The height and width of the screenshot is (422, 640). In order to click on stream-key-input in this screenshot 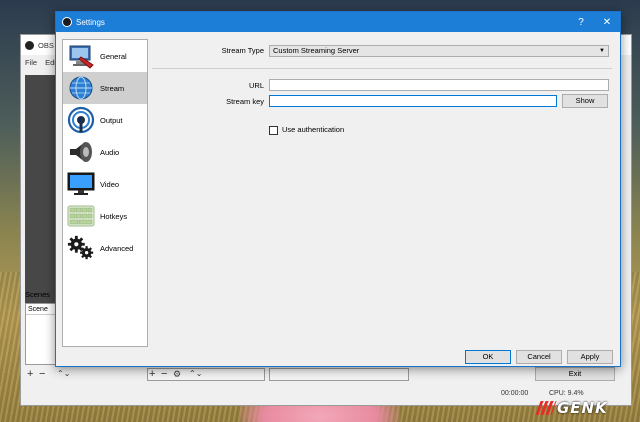, I will do `click(413, 101)`.